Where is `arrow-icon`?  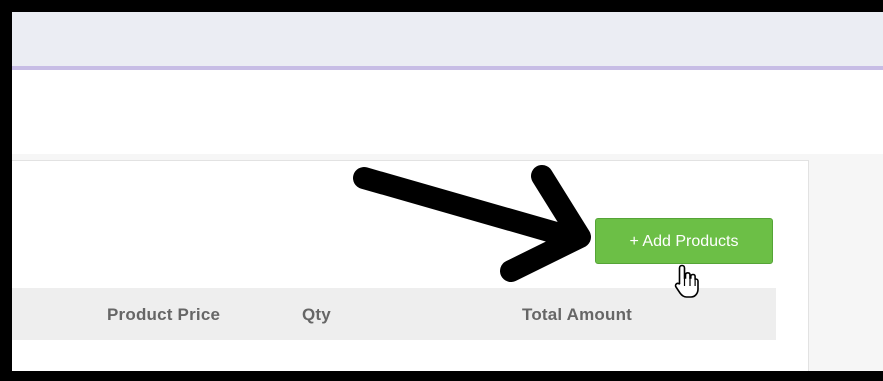 arrow-icon is located at coordinates (472, 223).